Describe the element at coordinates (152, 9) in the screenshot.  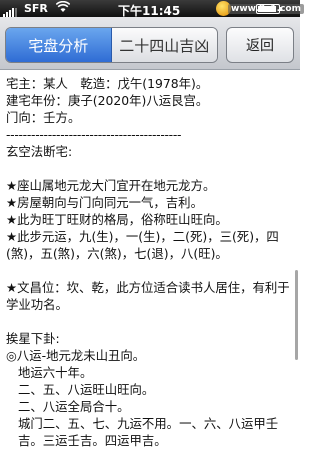
I see `status-bar: SFR 下午11:45 www.8s1.com` at that location.